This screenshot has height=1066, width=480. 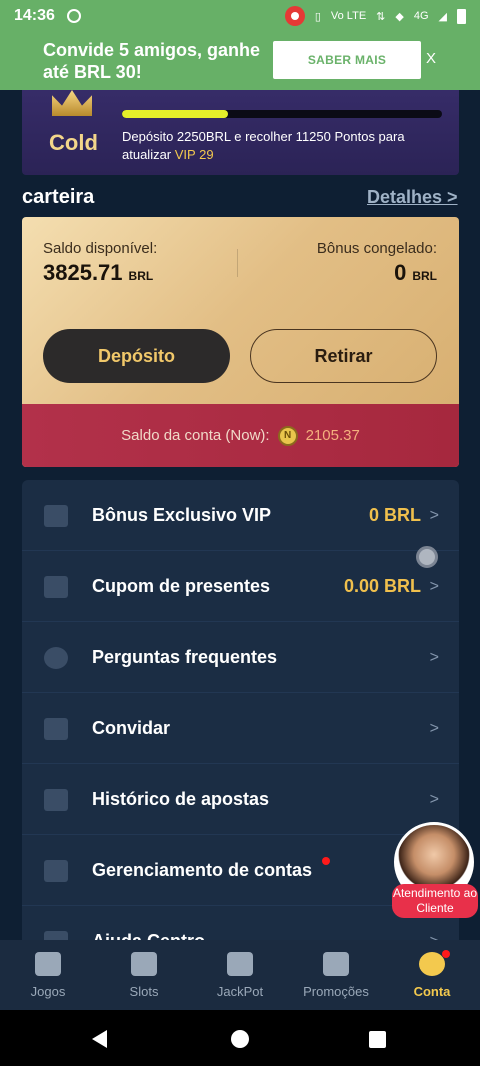 I want to click on withdraw-button: Retirar, so click(x=343, y=356).